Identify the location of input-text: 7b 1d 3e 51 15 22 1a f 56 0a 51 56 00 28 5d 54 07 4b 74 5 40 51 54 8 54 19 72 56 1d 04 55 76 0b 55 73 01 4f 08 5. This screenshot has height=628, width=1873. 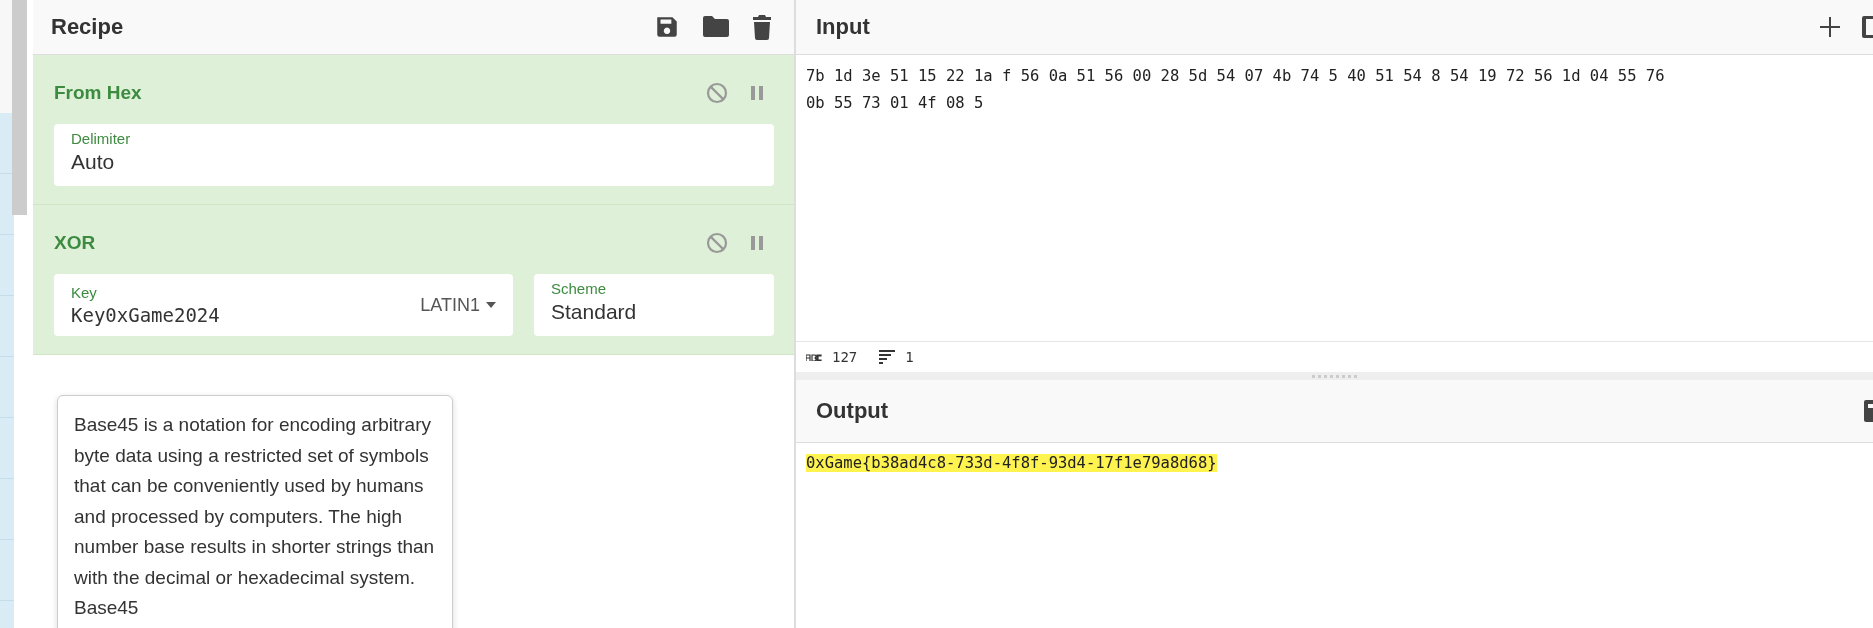
(1235, 89).